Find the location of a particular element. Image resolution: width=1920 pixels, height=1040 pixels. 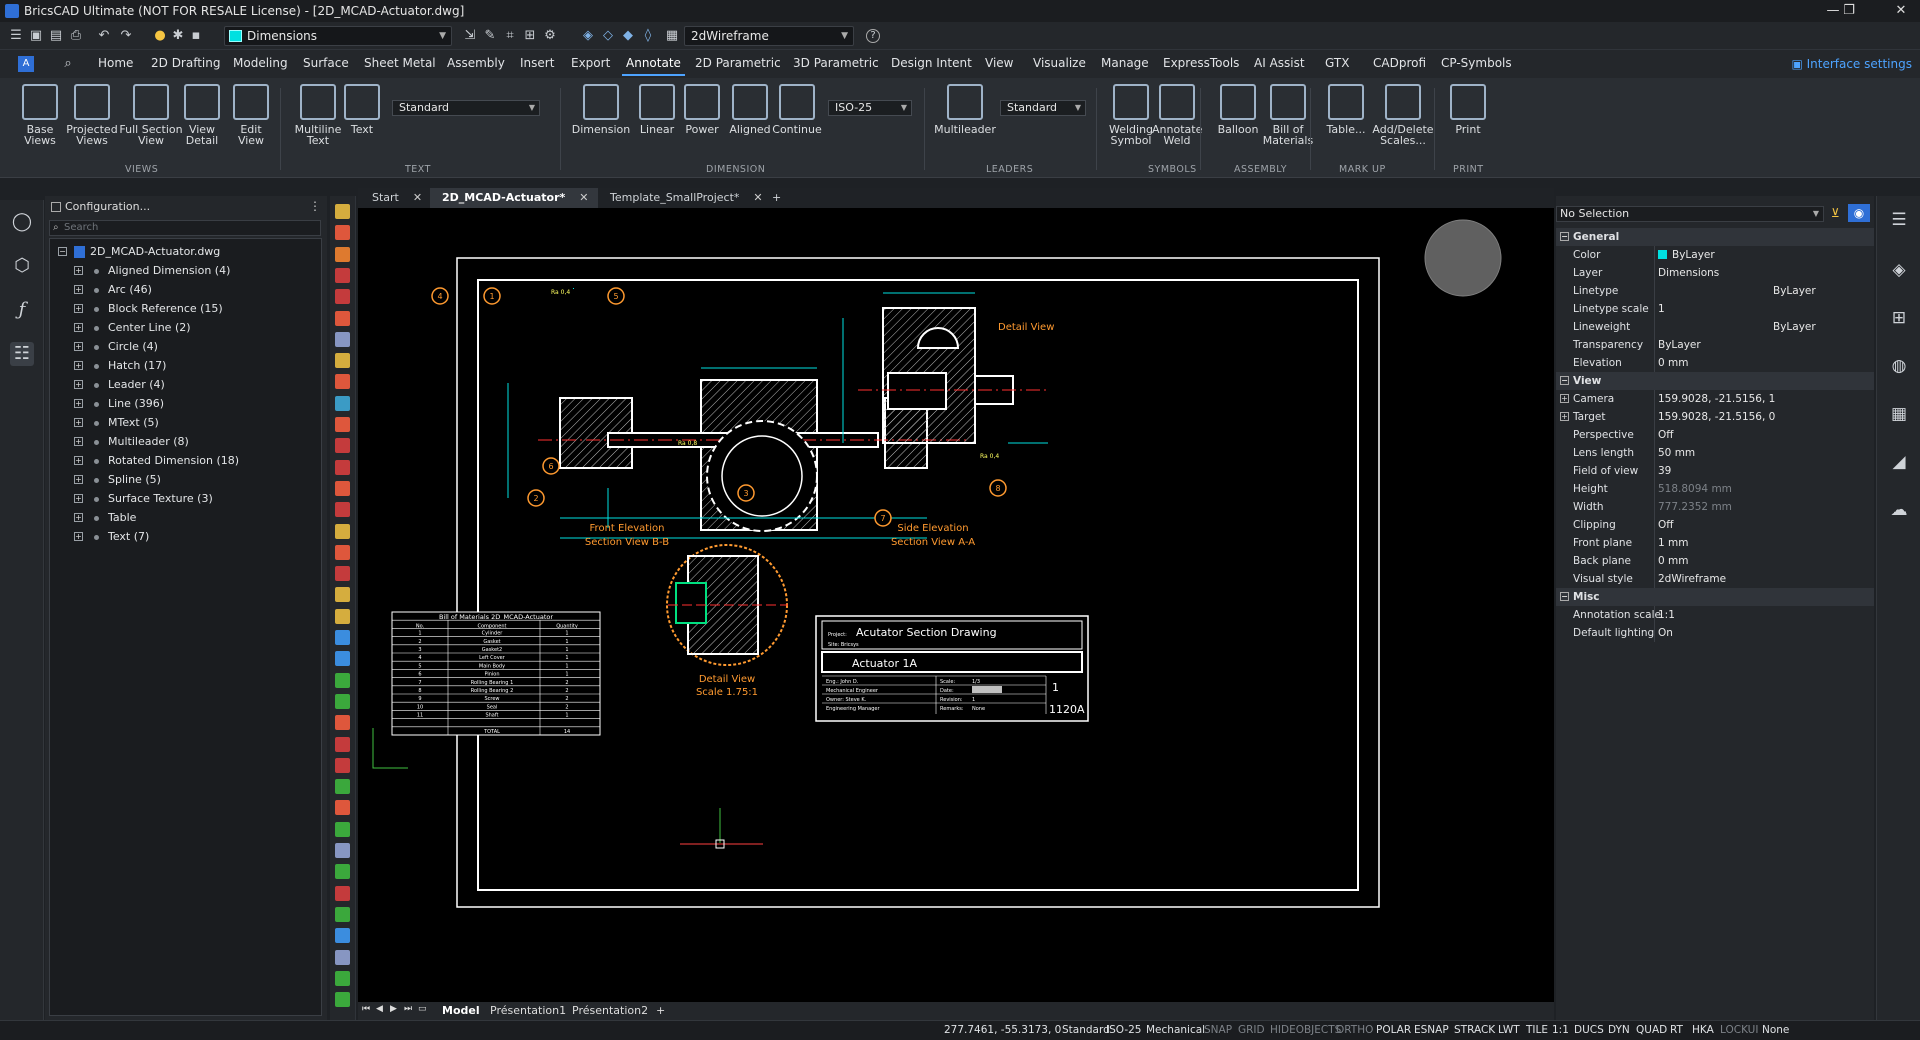

status-hka: HKA is located at coordinates (1703, 1030).